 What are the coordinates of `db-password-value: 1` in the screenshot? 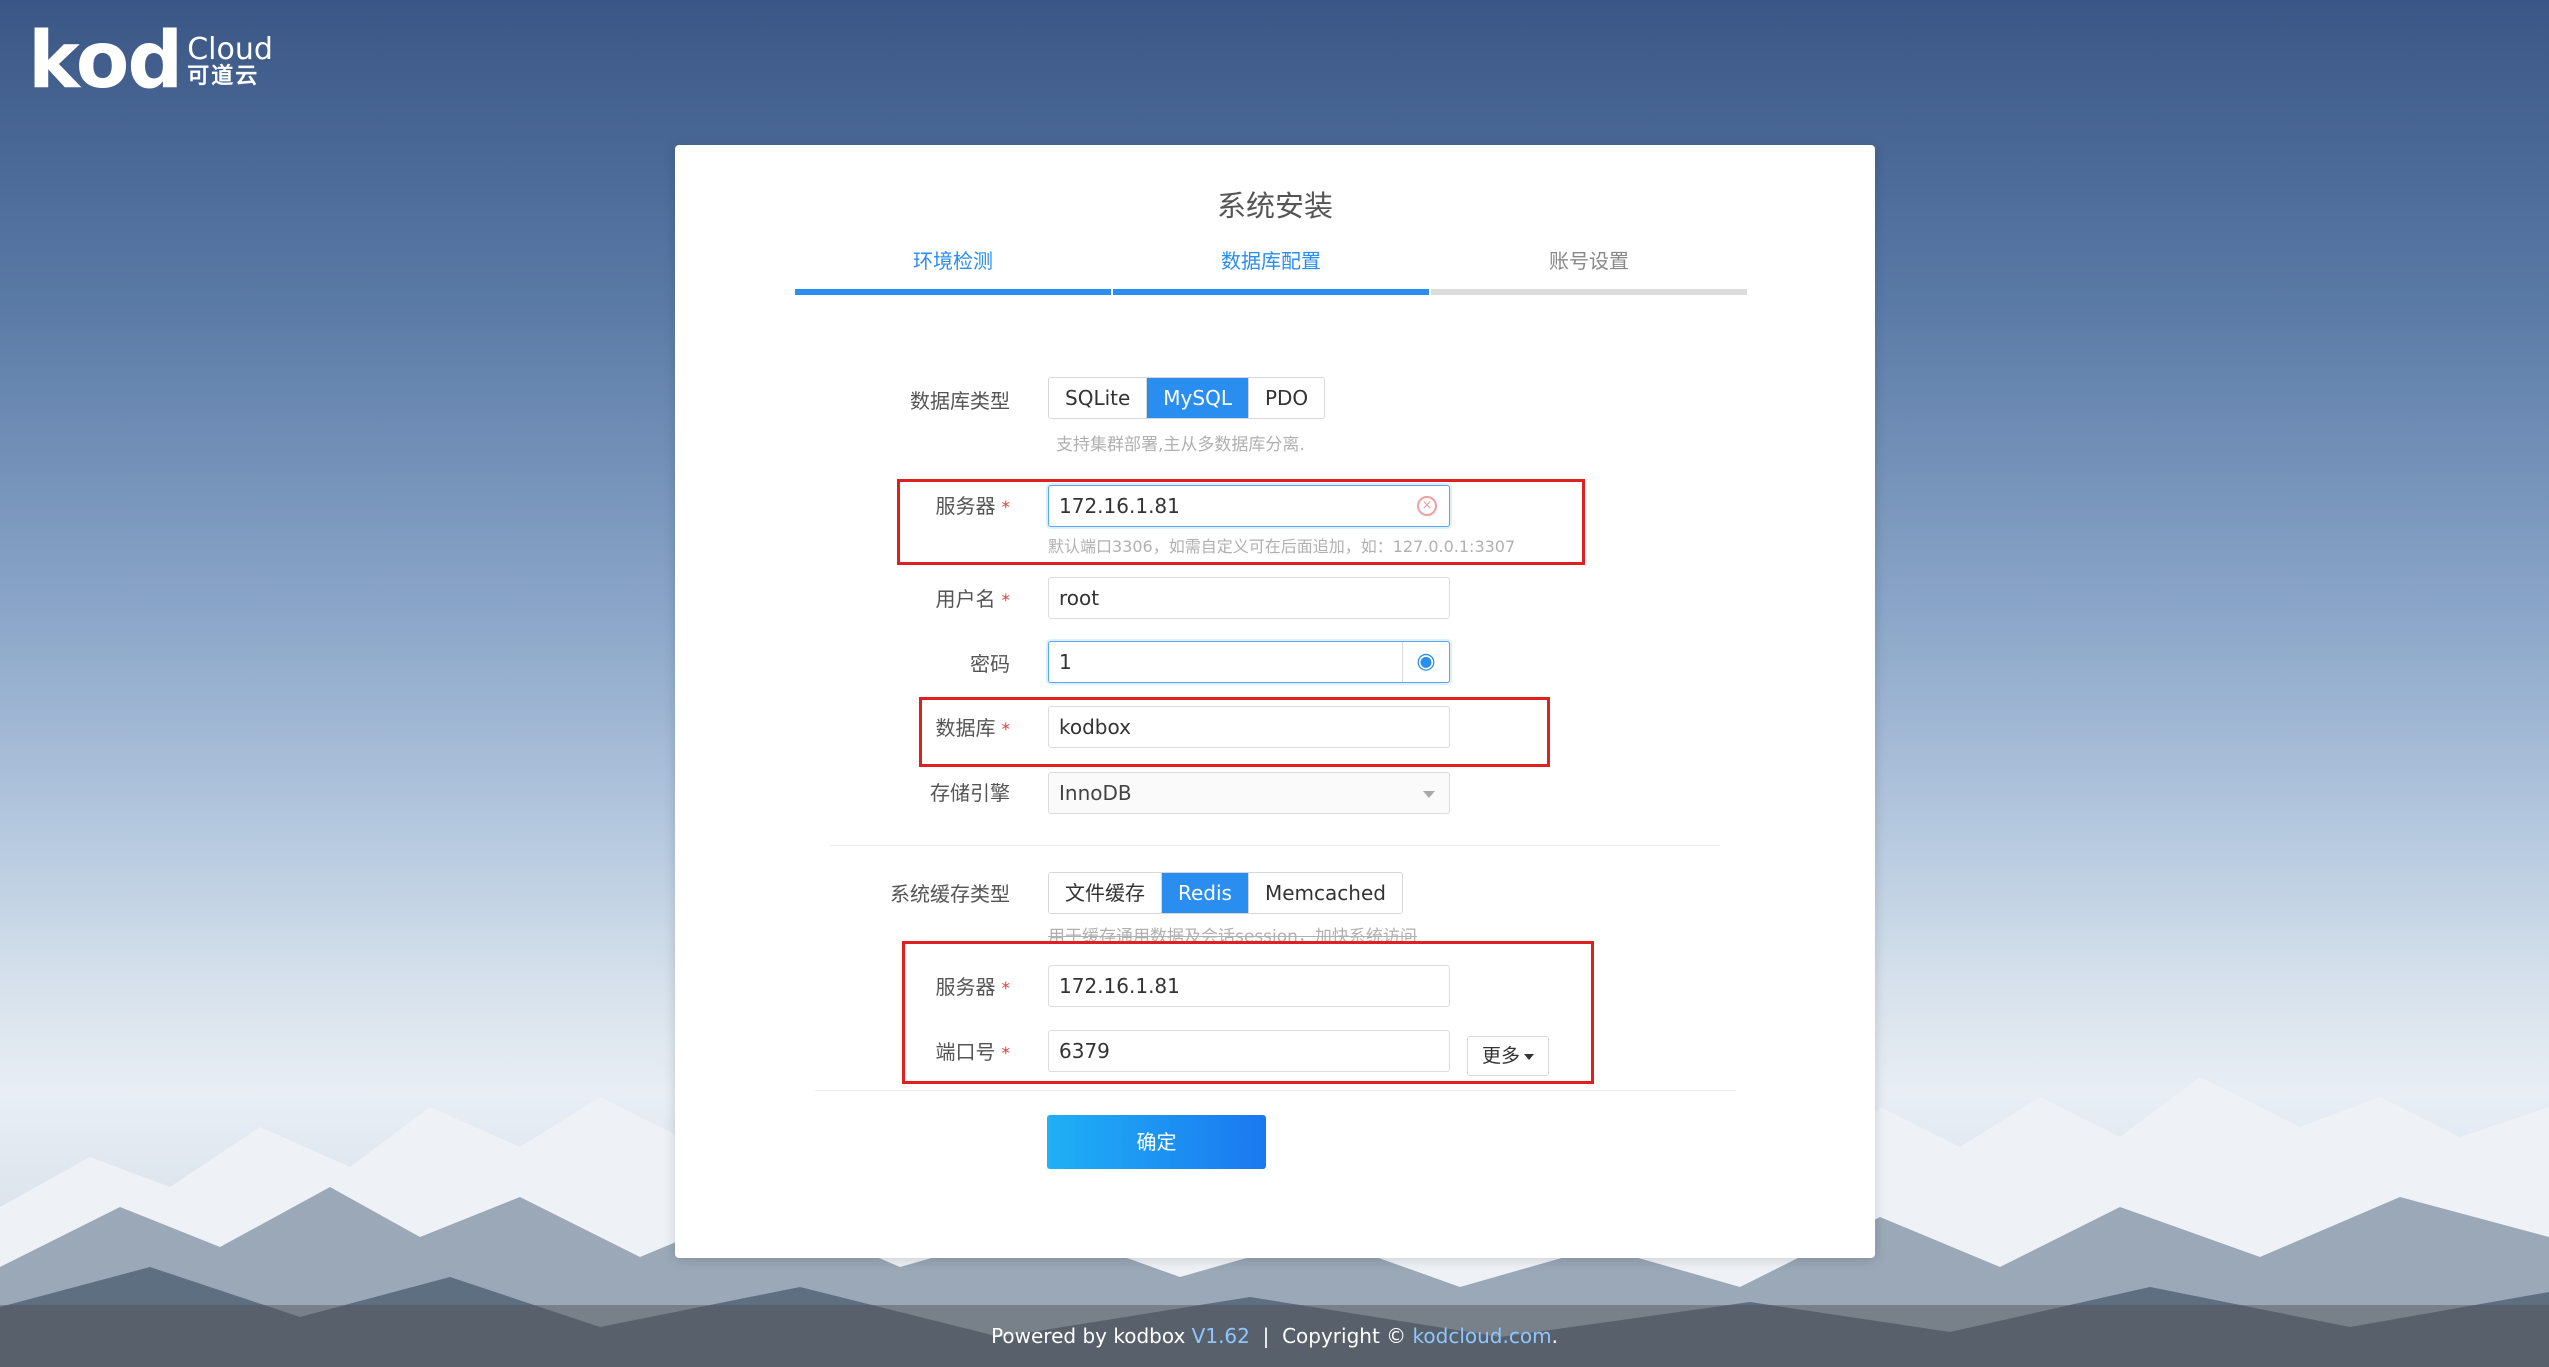 It's located at (1065, 662).